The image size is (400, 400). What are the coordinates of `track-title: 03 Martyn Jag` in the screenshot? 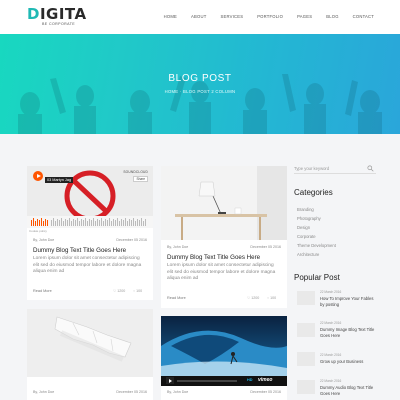 It's located at (59, 180).